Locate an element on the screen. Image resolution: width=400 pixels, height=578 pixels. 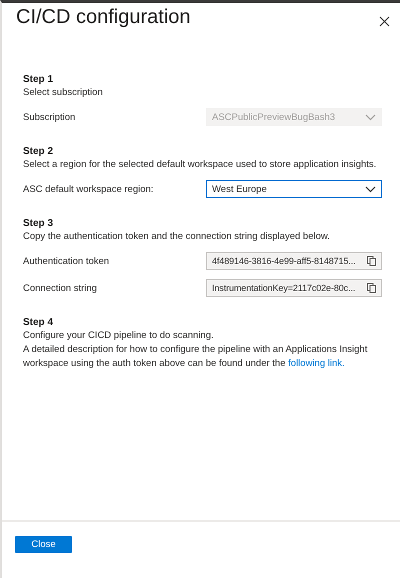
step-heading: Step 1 is located at coordinates (38, 79).